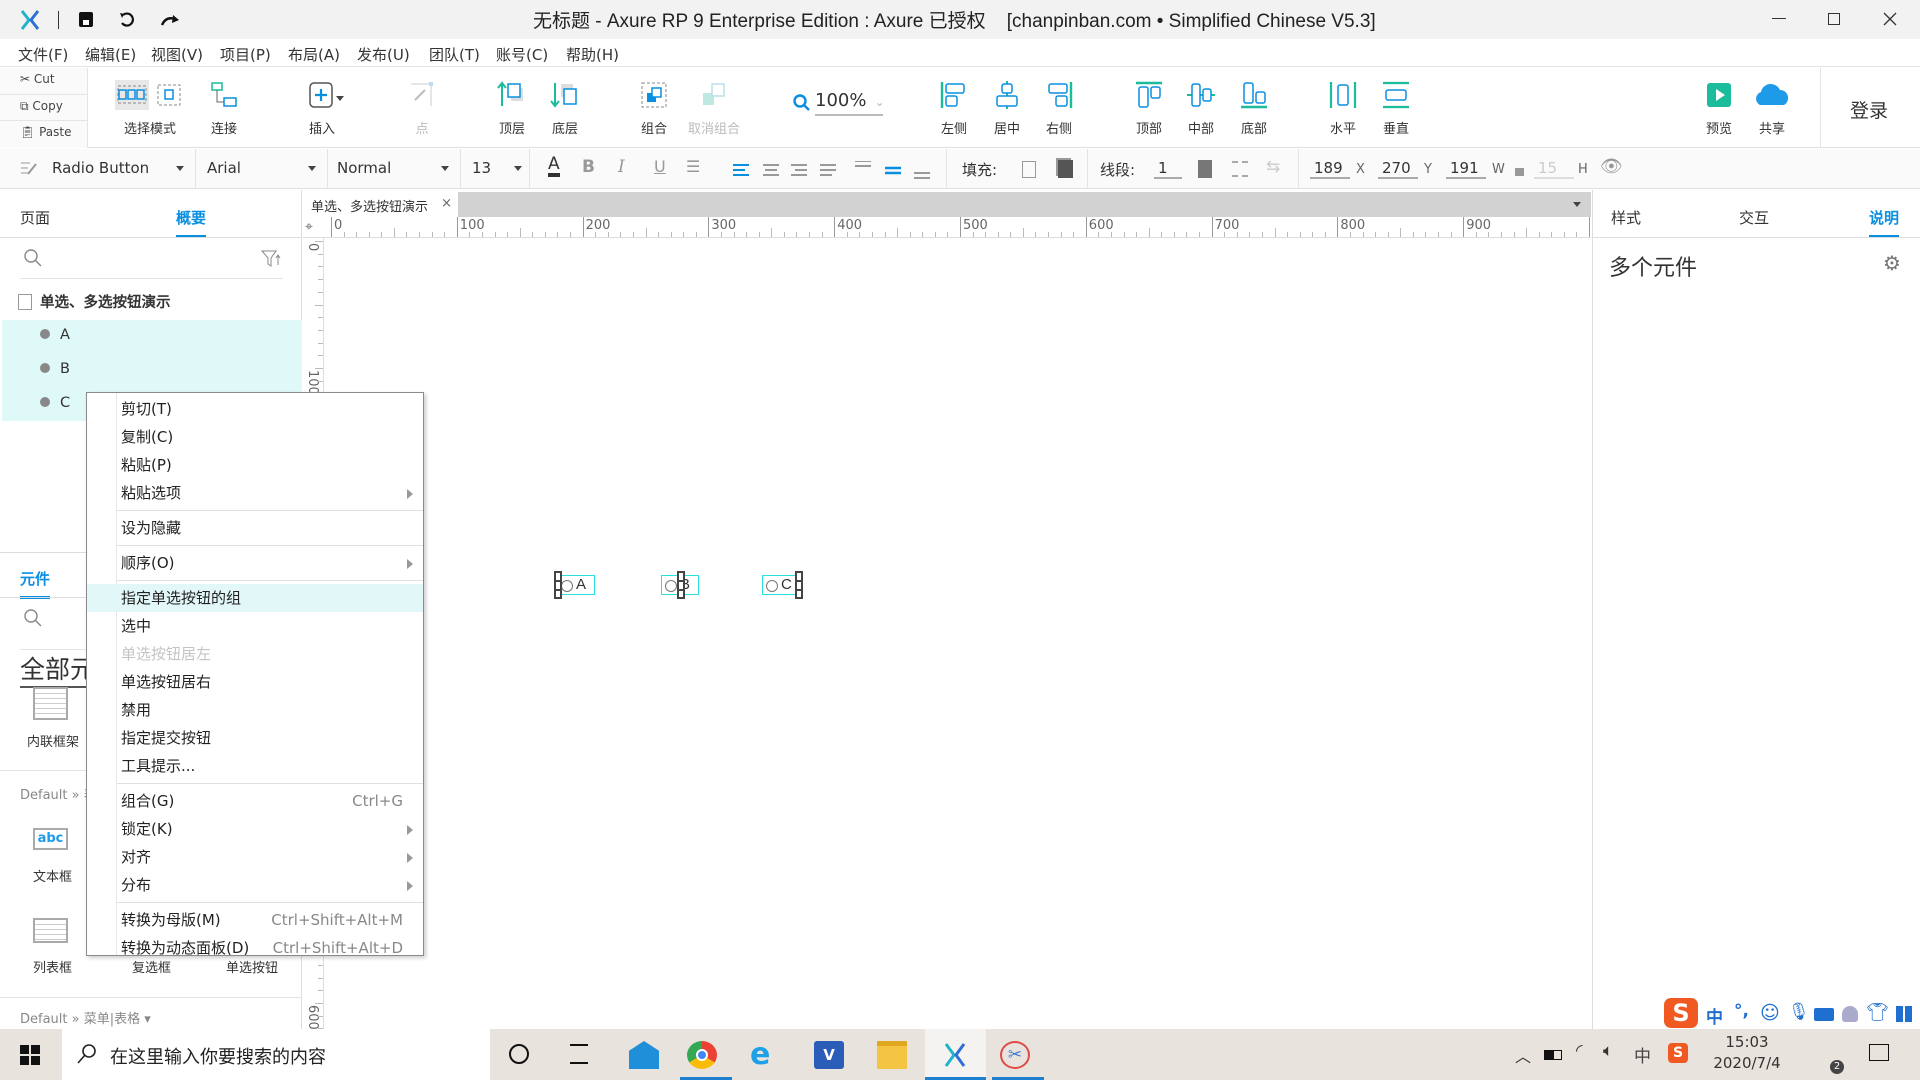 Image resolution: width=1920 pixels, height=1080 pixels. Describe the element at coordinates (1273, 167) in the screenshot. I see `arrow-style-icon: ⇆` at that location.